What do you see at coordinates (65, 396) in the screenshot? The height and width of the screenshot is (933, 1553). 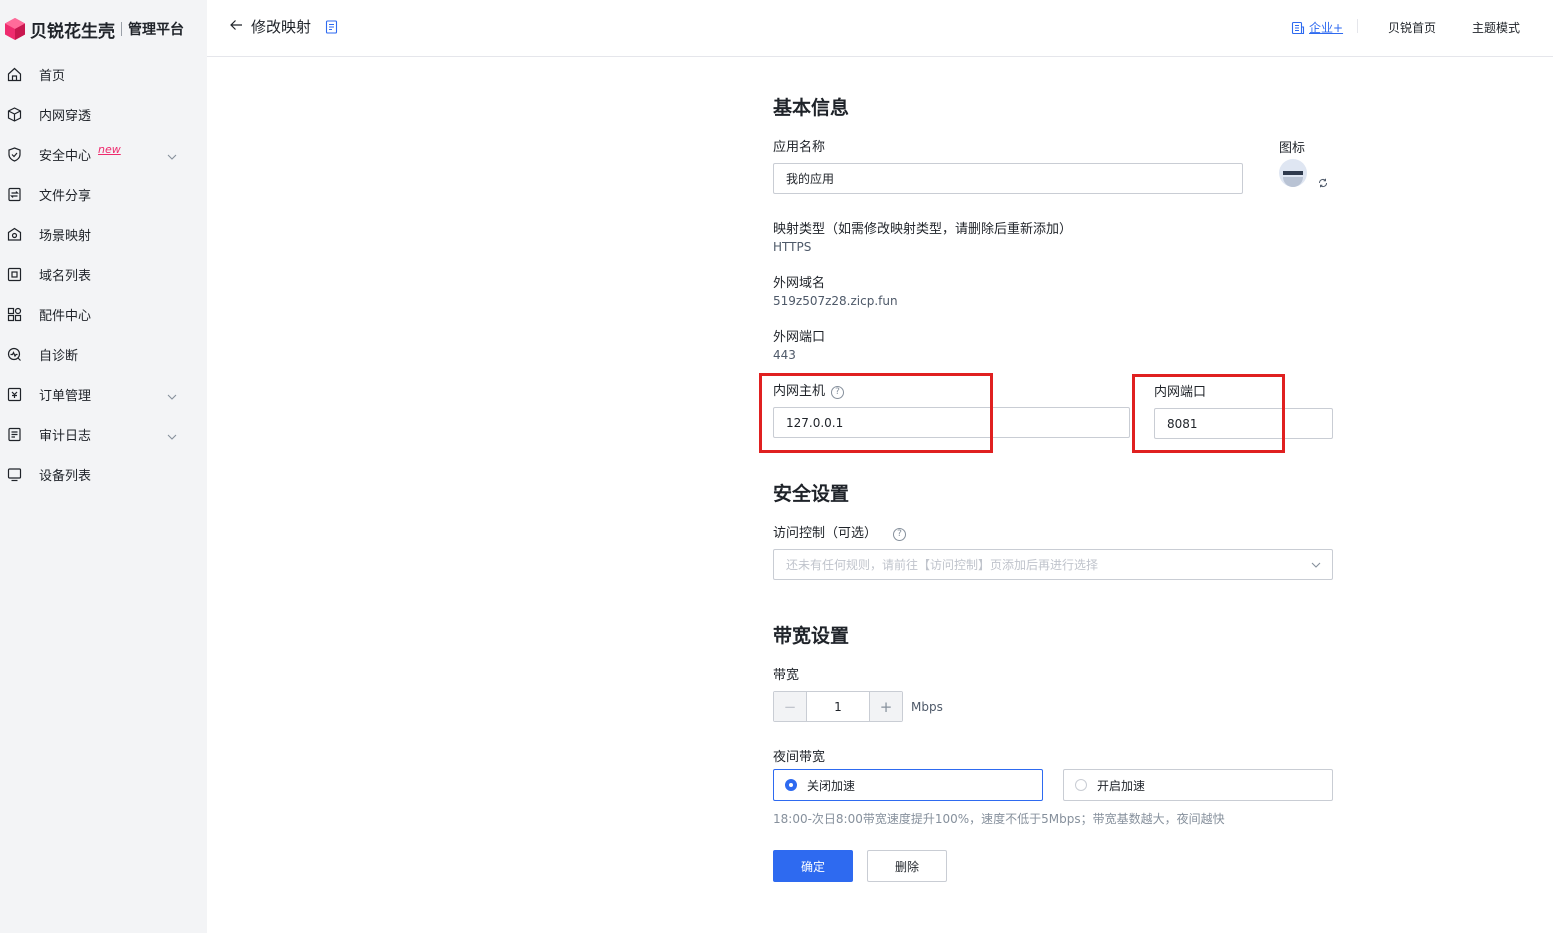 I see `sidebar-item-label: 订单管理` at bounding box center [65, 396].